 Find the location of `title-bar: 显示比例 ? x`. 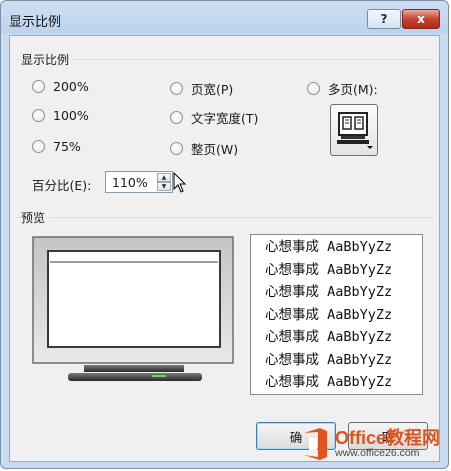

title-bar: 显示比例 ? x is located at coordinates (224, 18).